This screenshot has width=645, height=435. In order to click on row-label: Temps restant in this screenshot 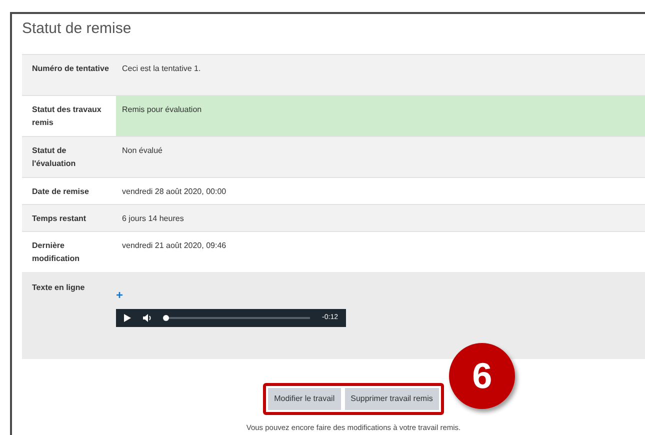, I will do `click(59, 219)`.